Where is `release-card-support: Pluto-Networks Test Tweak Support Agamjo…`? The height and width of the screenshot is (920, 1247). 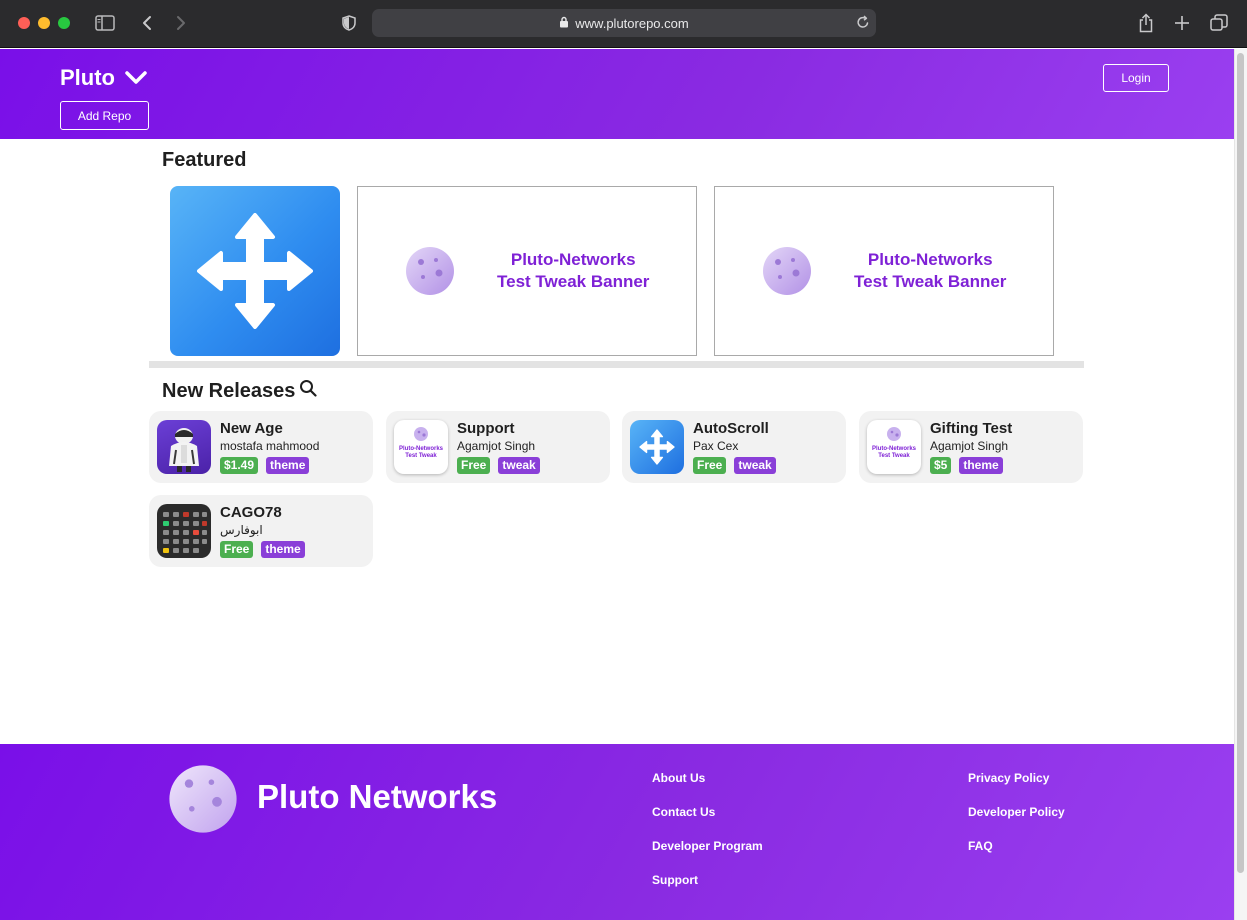
release-card-support: Pluto-Networks Test Tweak Support Agamjo… is located at coordinates (498, 447).